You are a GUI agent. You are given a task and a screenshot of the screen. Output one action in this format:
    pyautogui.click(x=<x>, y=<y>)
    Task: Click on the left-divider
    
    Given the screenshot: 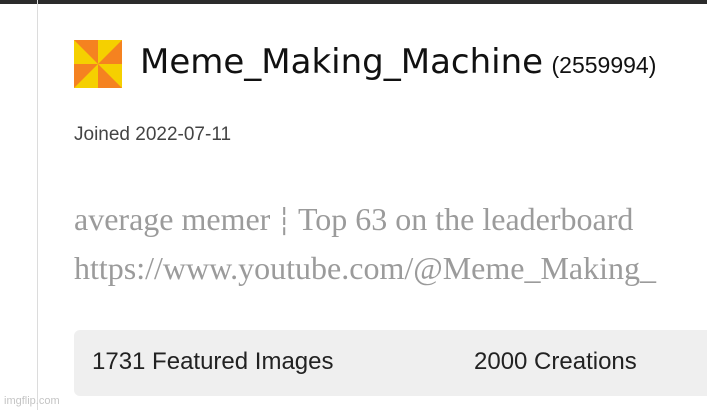 What is the action you would take?
    pyautogui.click(x=37, y=205)
    